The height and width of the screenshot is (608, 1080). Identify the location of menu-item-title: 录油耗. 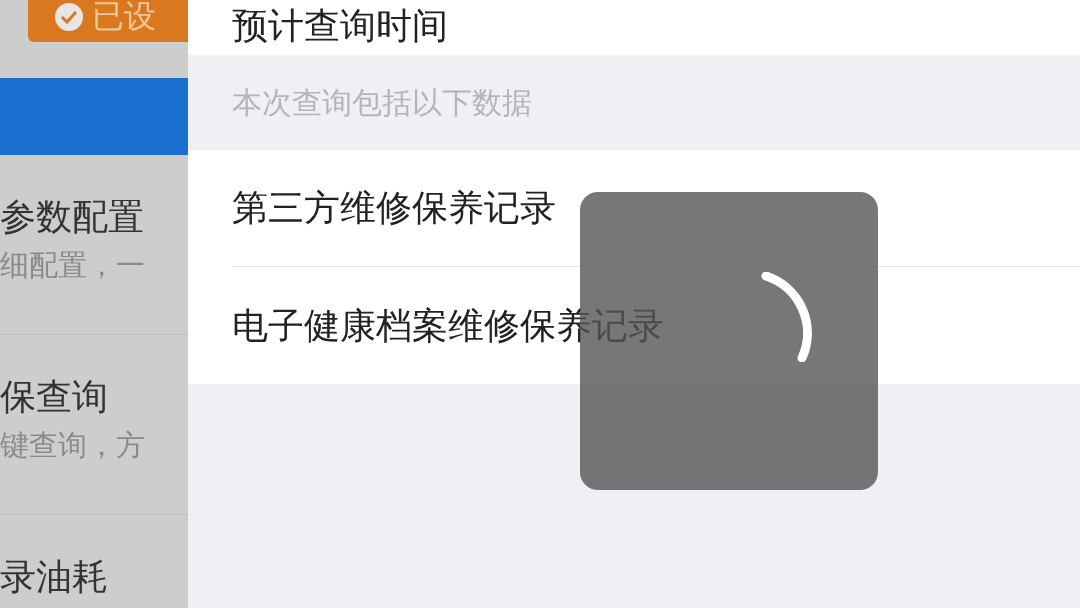
(94, 577).